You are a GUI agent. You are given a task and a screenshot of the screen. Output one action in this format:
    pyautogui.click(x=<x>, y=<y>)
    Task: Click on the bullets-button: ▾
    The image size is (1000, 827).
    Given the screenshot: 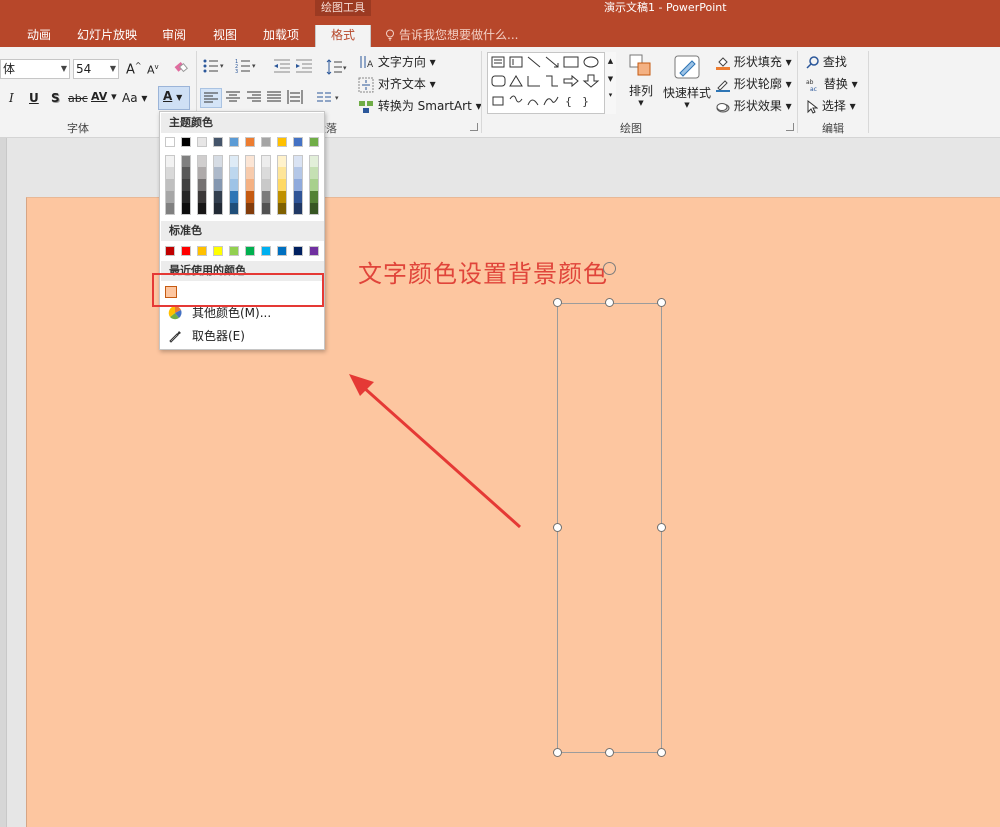 What is the action you would take?
    pyautogui.click(x=214, y=67)
    